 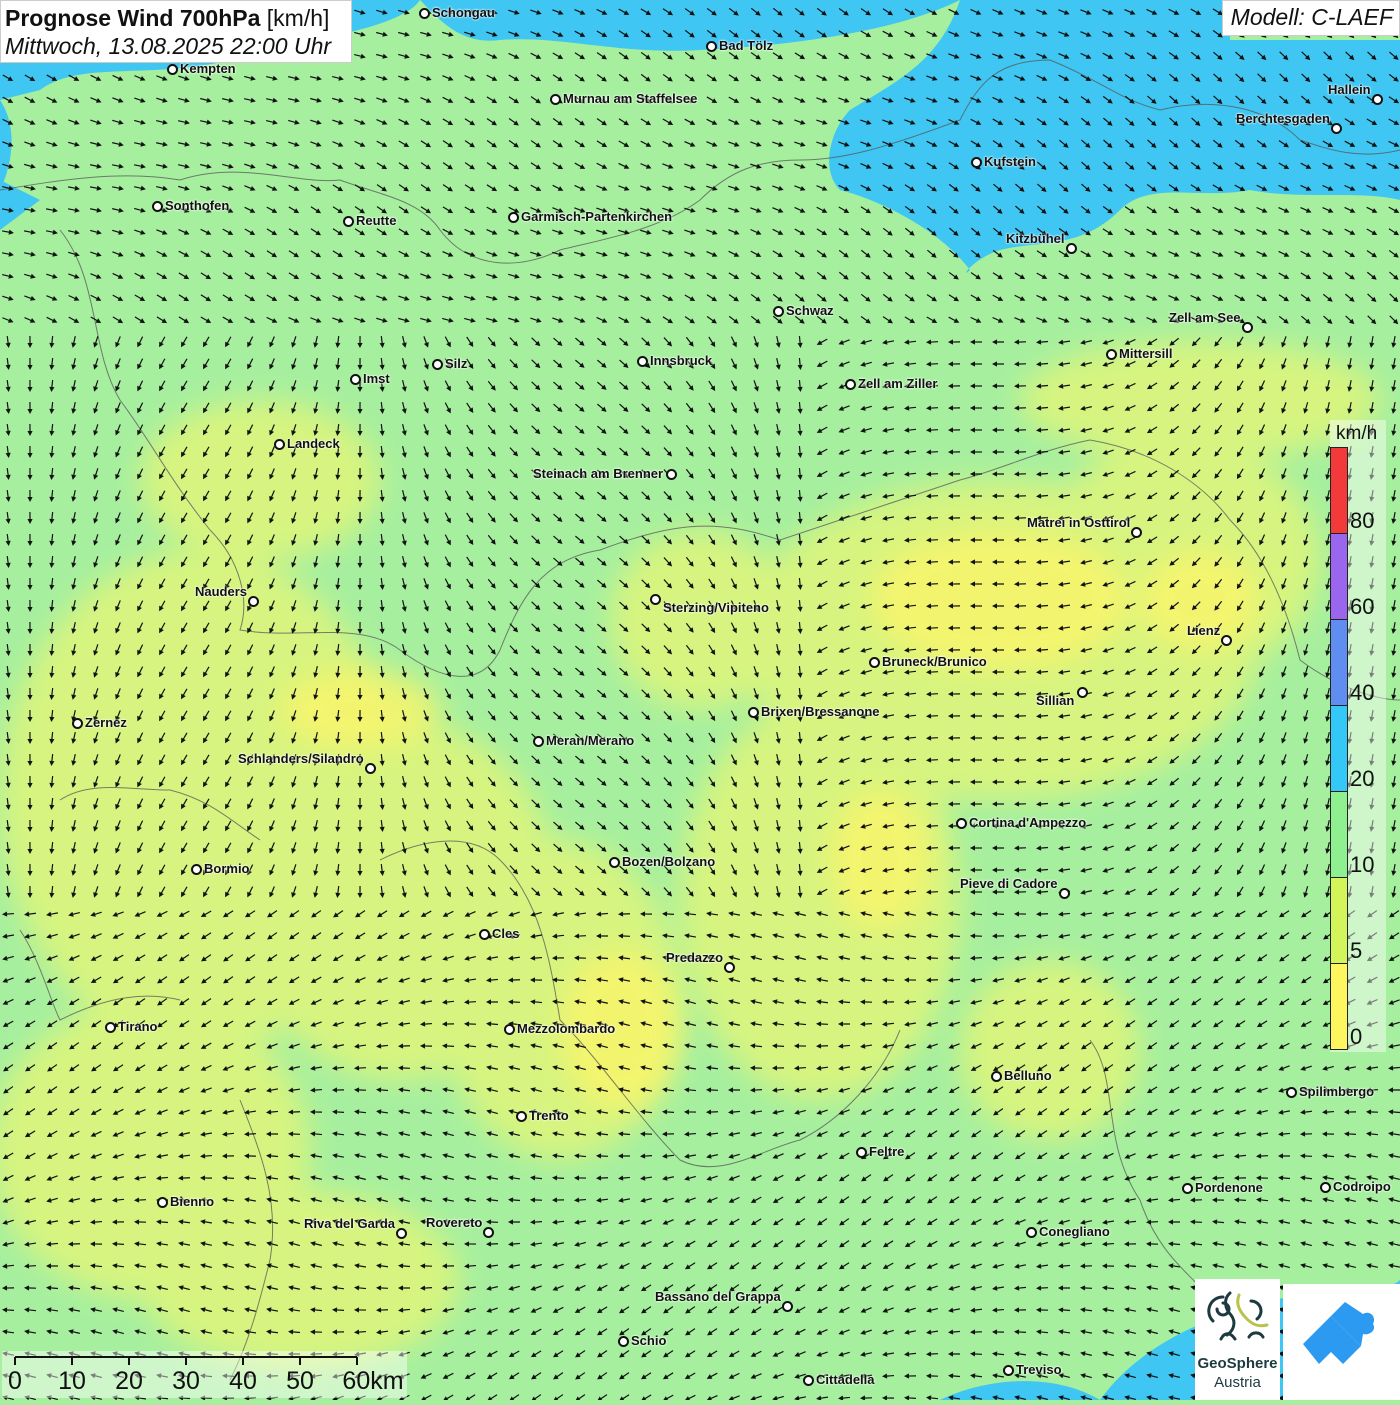 What do you see at coordinates (630, 98) in the screenshot?
I see `city-label: Murnau am Staffelsee` at bounding box center [630, 98].